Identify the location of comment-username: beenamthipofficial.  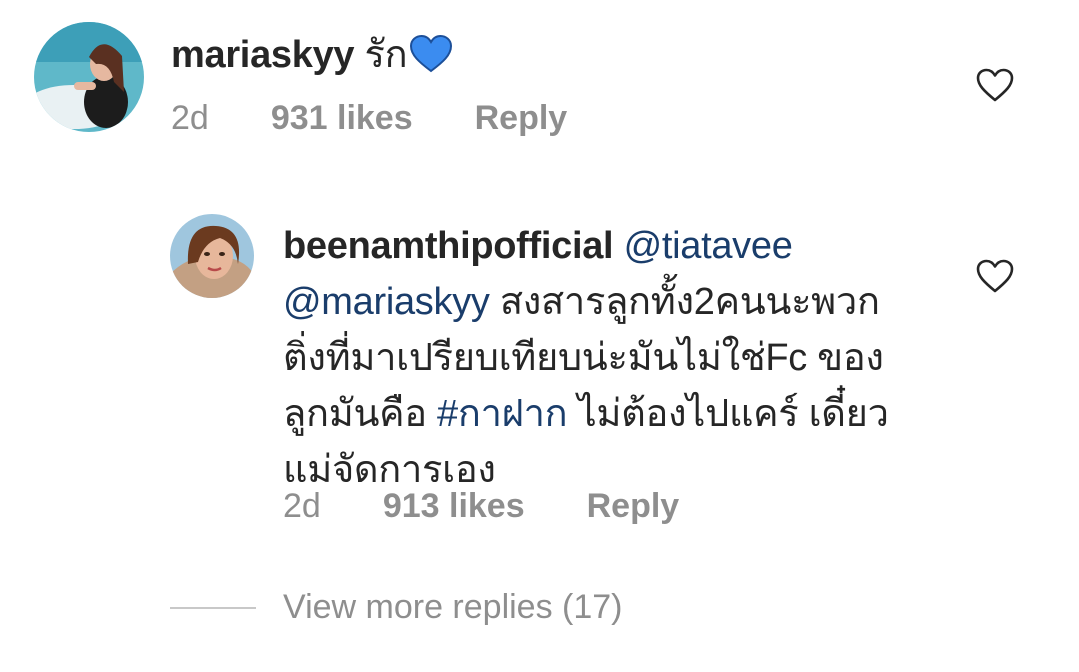
(448, 246).